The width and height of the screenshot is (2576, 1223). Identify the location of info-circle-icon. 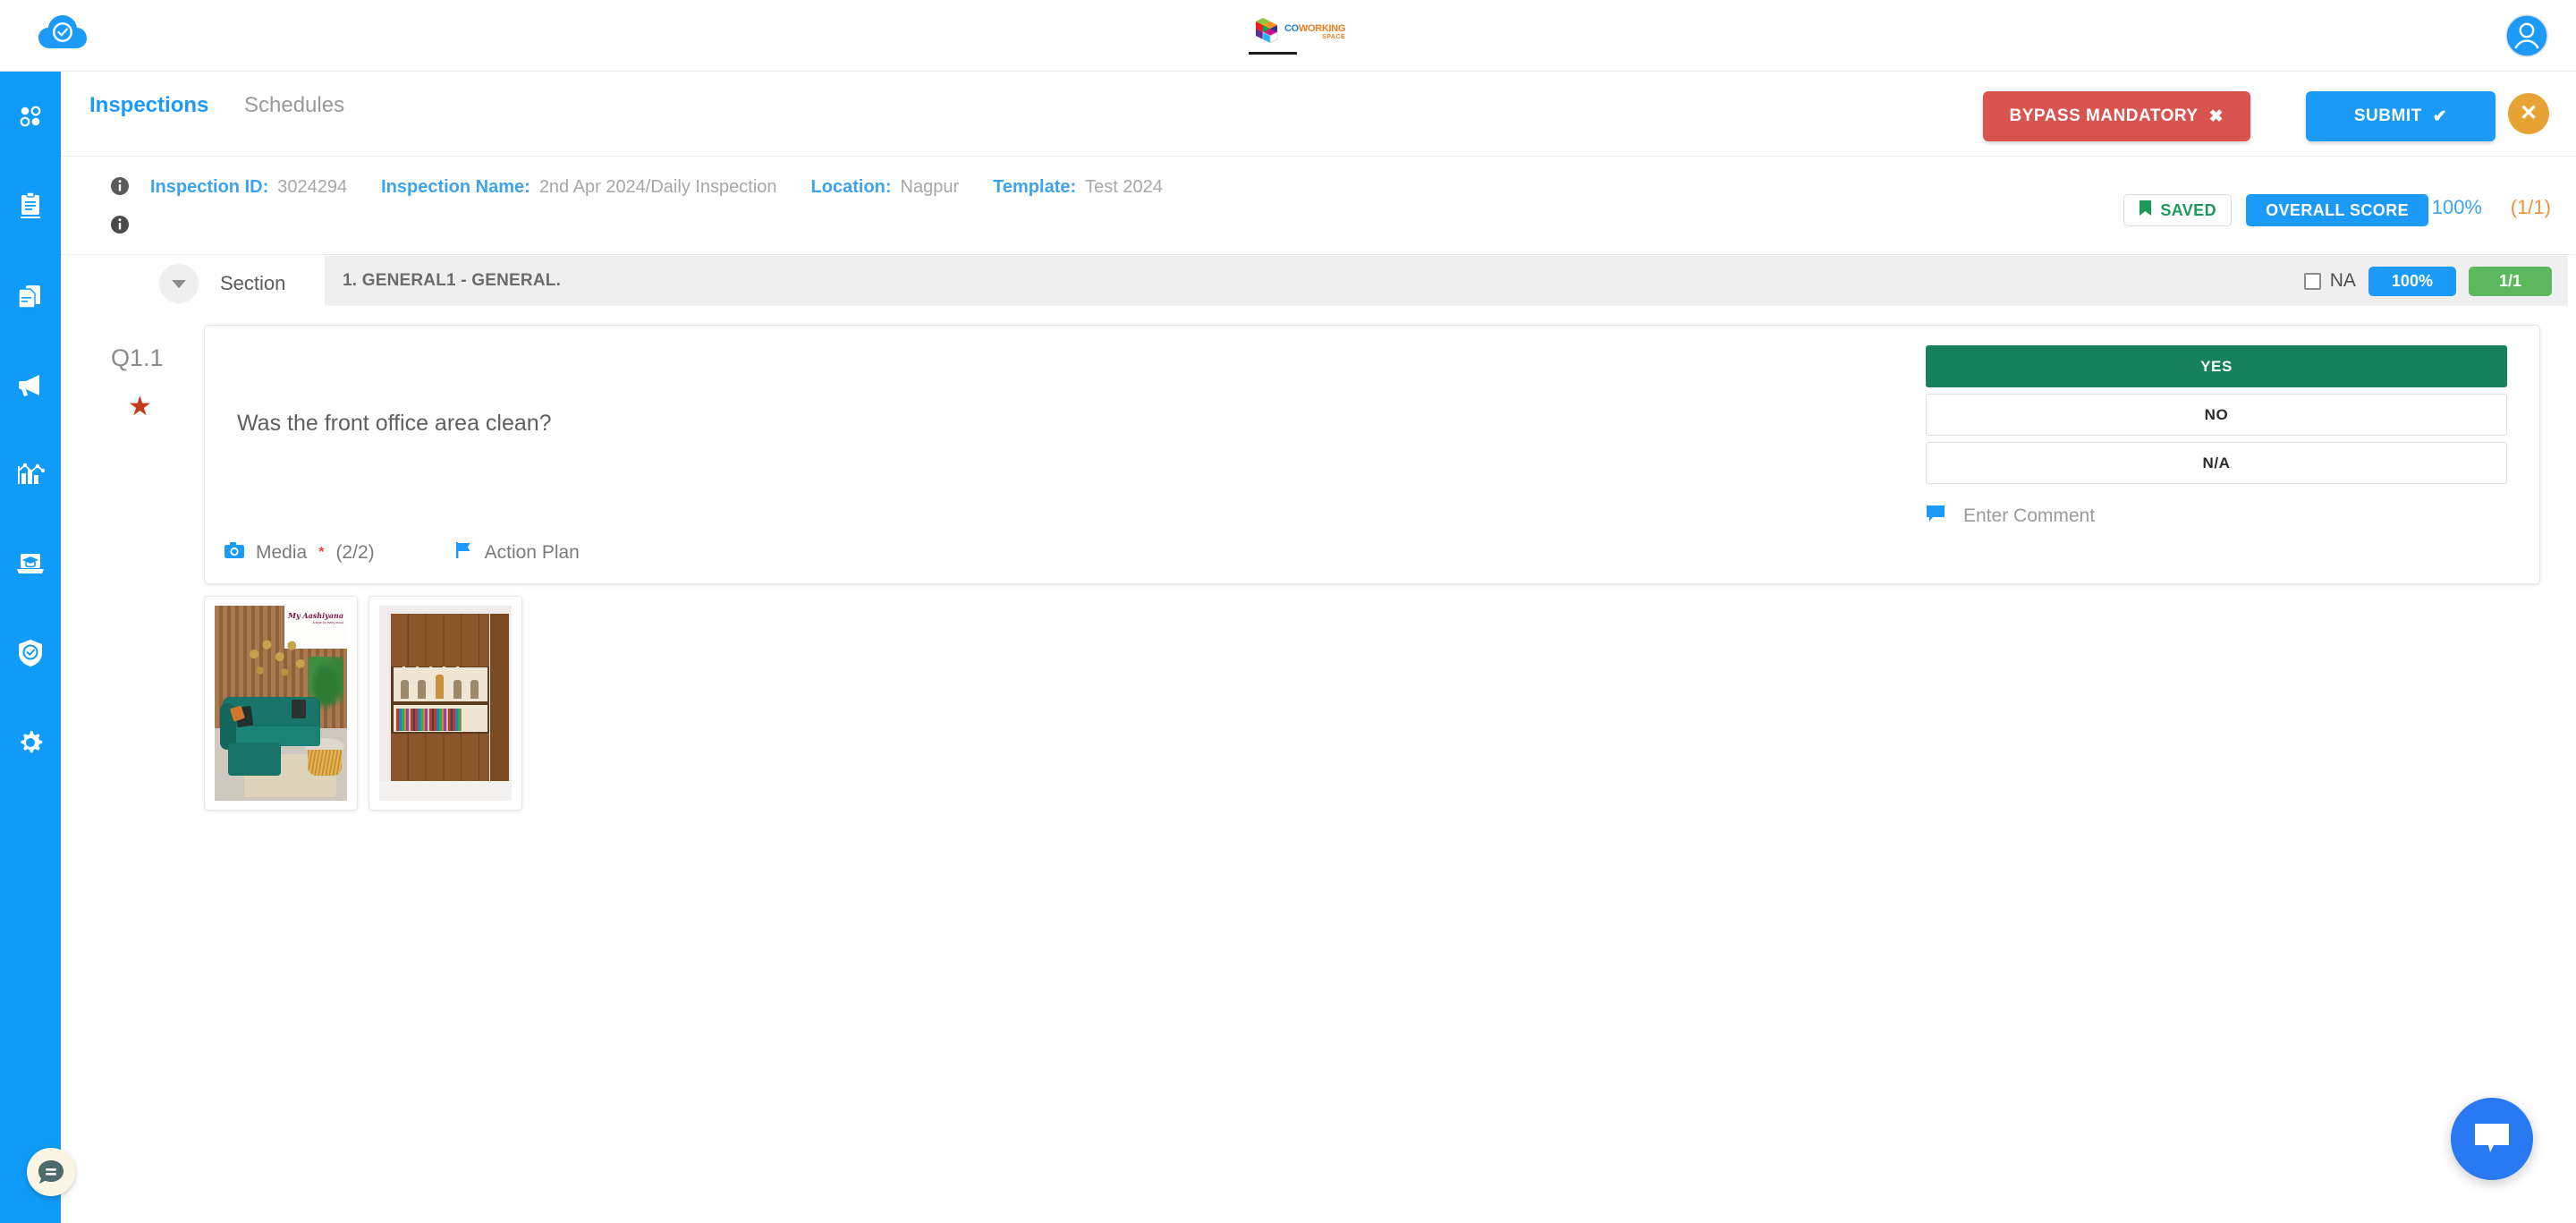
(120, 188).